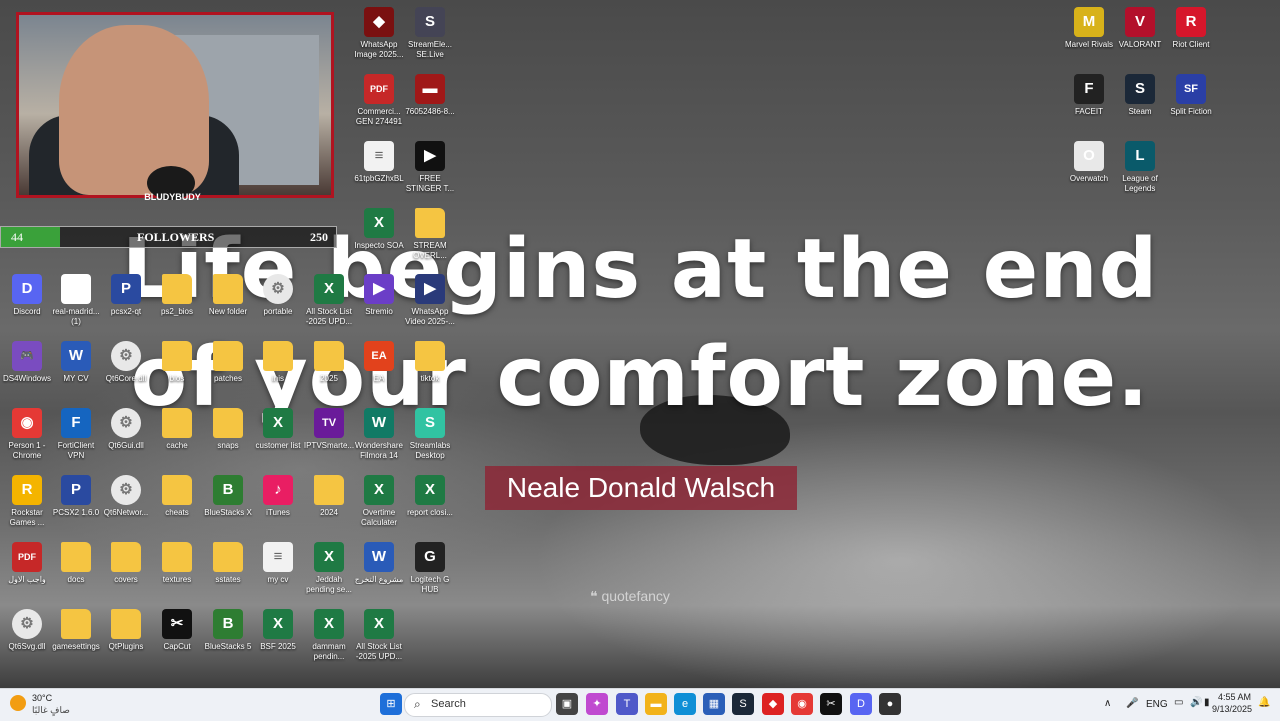 This screenshot has height=721, width=1280. Describe the element at coordinates (379, 104) in the screenshot. I see `desktop-icon-top-2: PDF Commerci... GEN 274491` at that location.